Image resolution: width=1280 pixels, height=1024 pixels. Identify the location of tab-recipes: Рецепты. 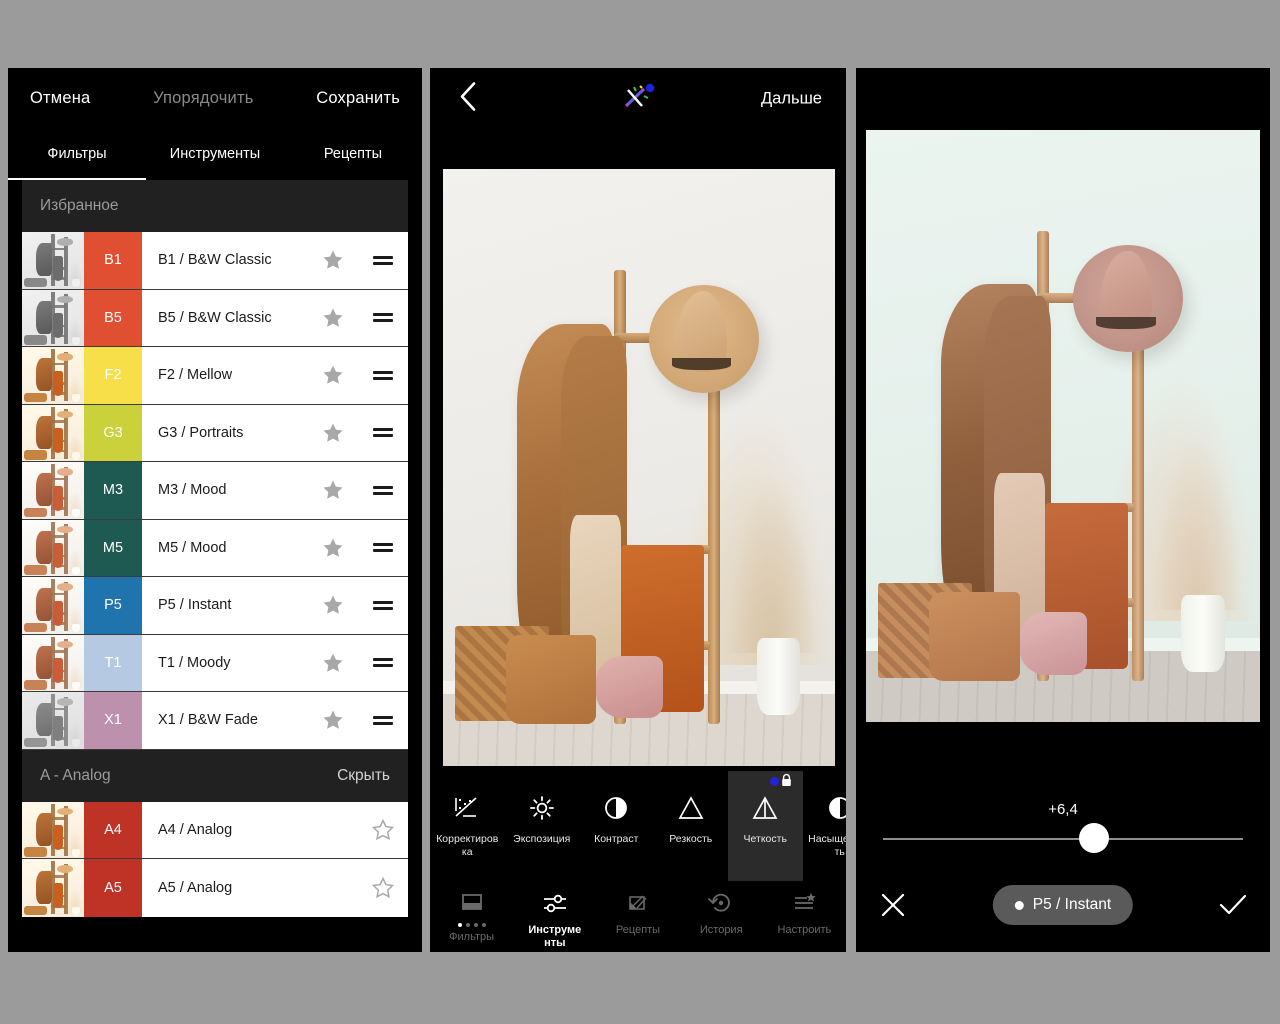
(353, 154).